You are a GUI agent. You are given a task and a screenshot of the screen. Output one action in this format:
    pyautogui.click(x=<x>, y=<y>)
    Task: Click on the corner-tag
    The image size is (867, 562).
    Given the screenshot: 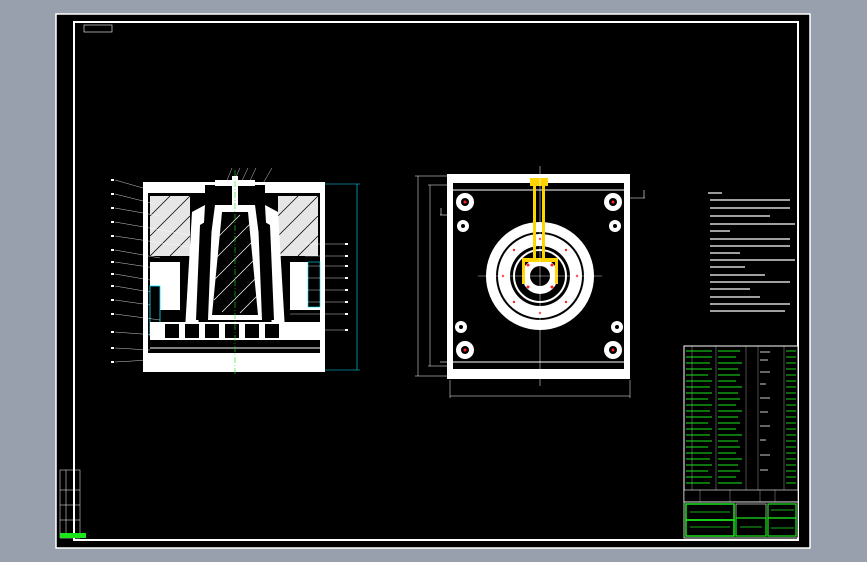 What is the action you would take?
    pyautogui.click(x=98, y=28)
    